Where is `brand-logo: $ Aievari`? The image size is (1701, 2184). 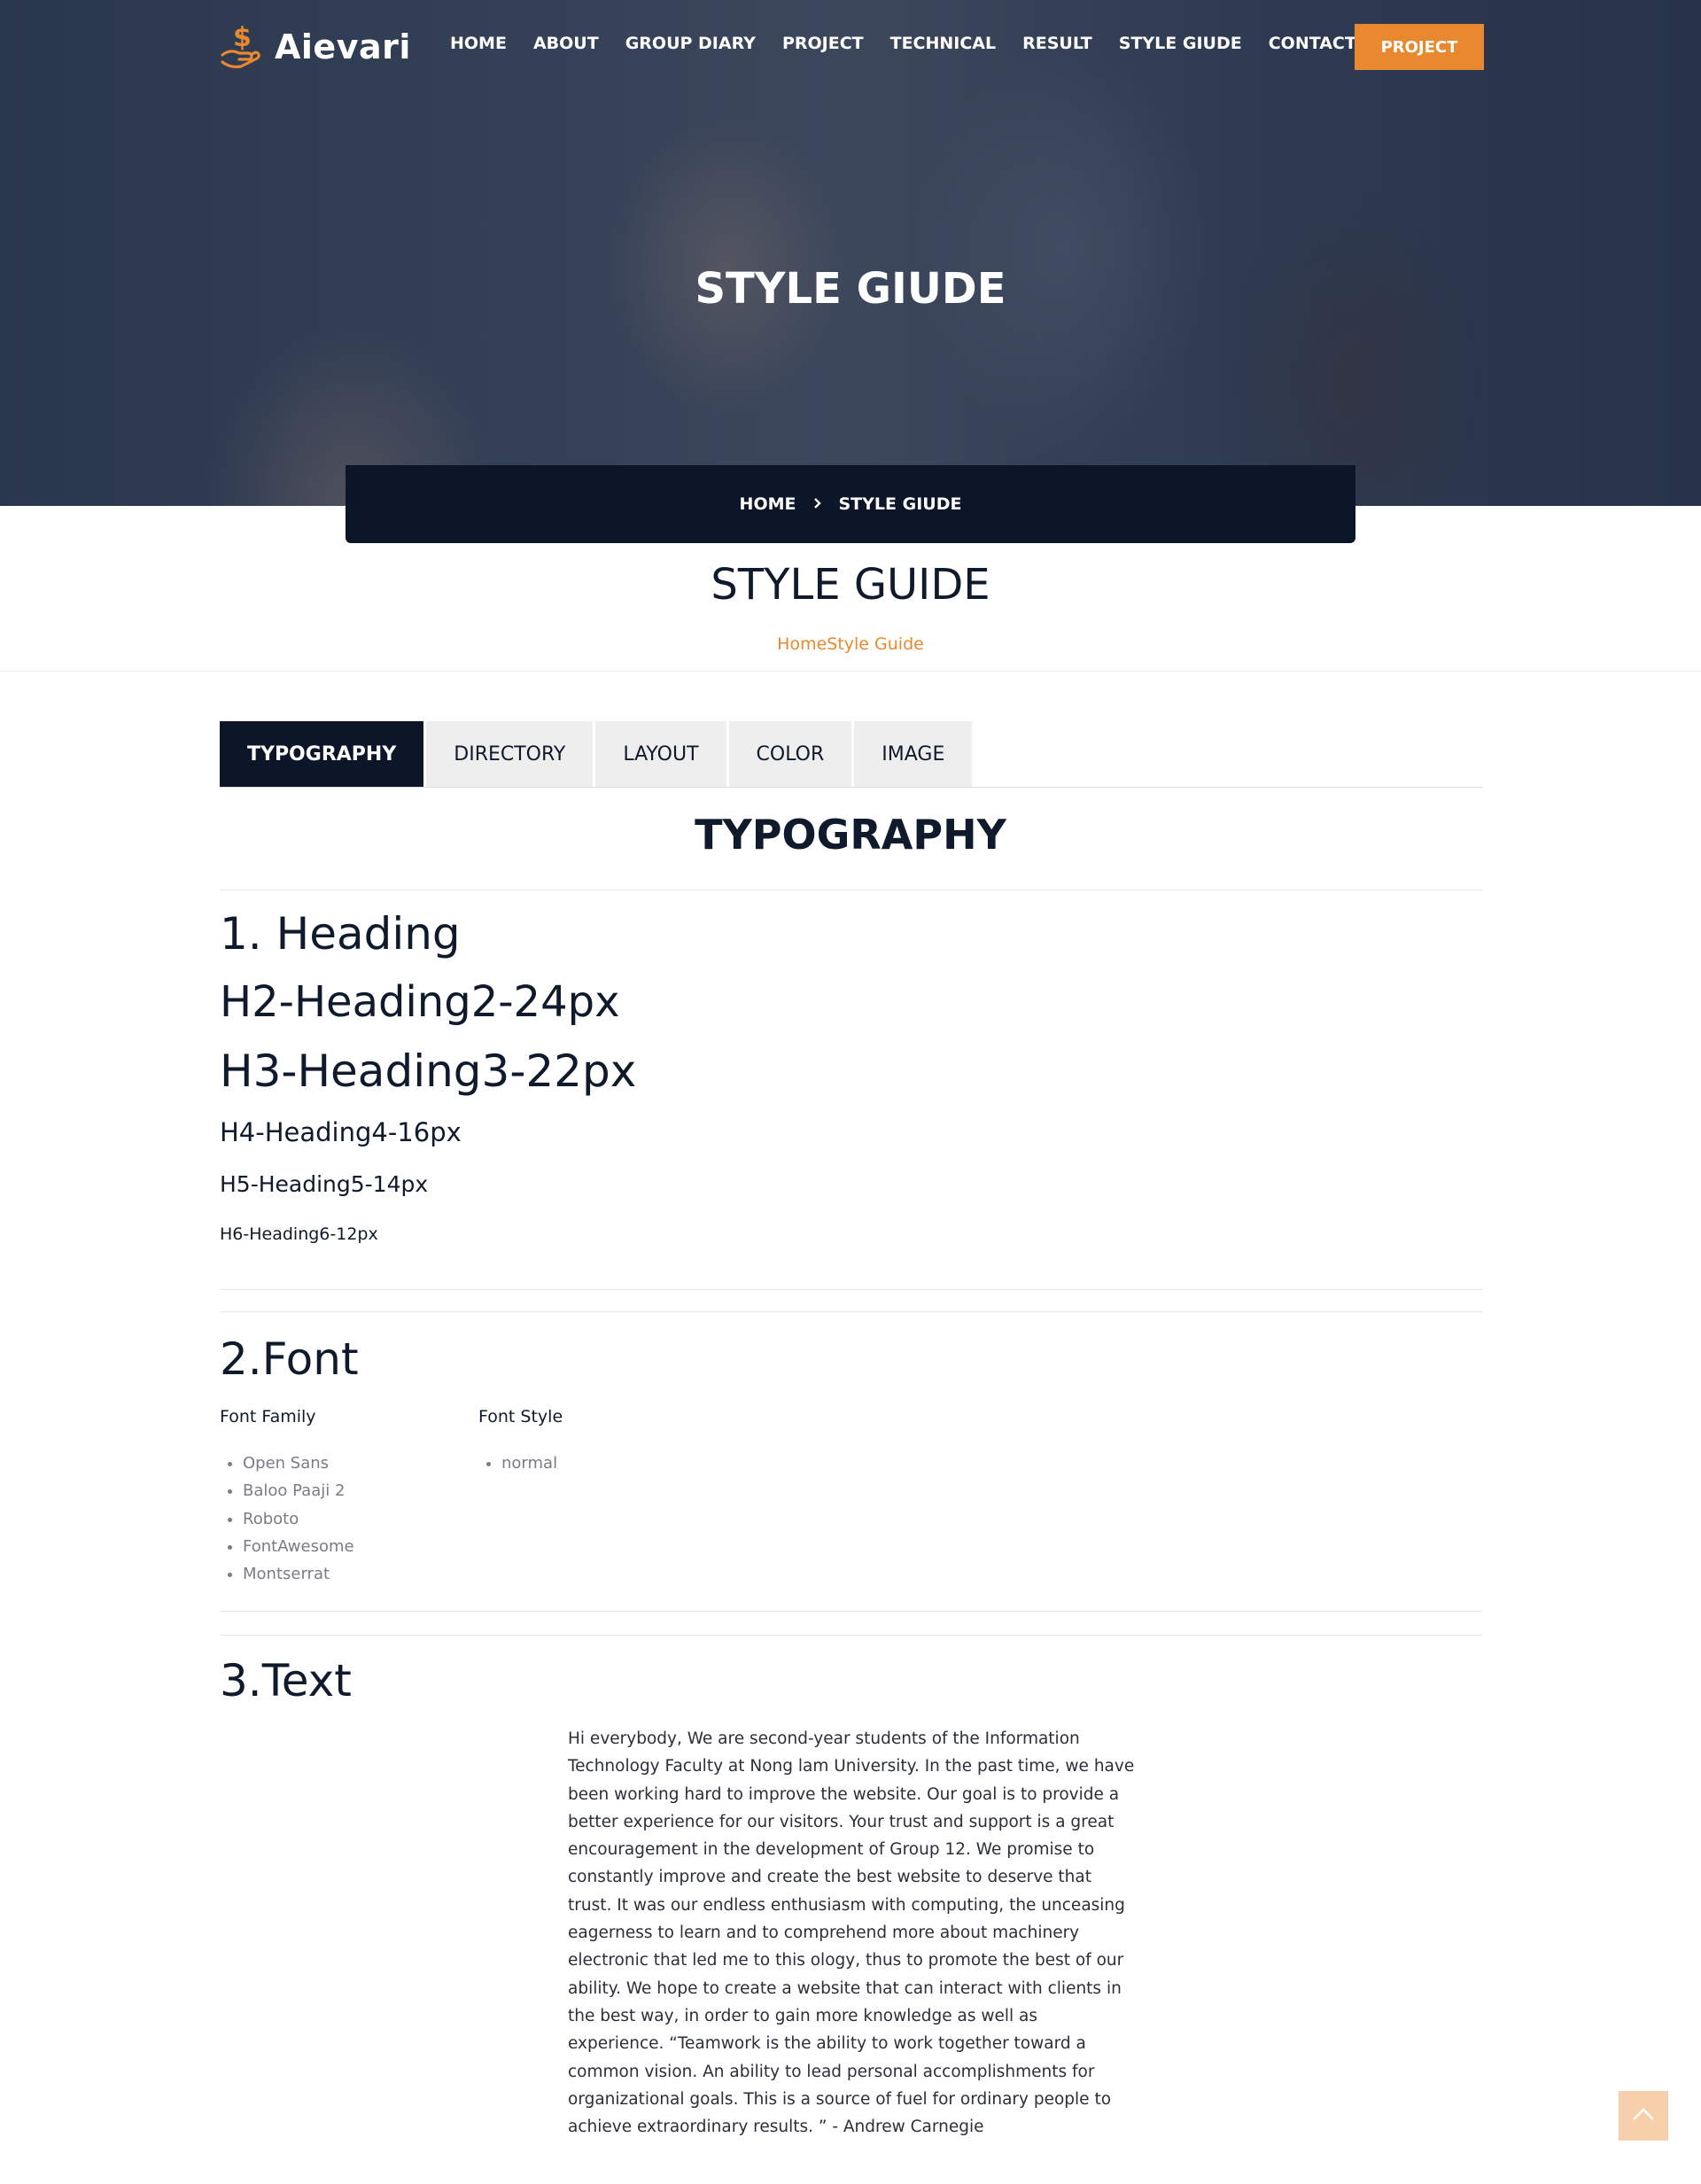 brand-logo: $ Aievari is located at coordinates (315, 46).